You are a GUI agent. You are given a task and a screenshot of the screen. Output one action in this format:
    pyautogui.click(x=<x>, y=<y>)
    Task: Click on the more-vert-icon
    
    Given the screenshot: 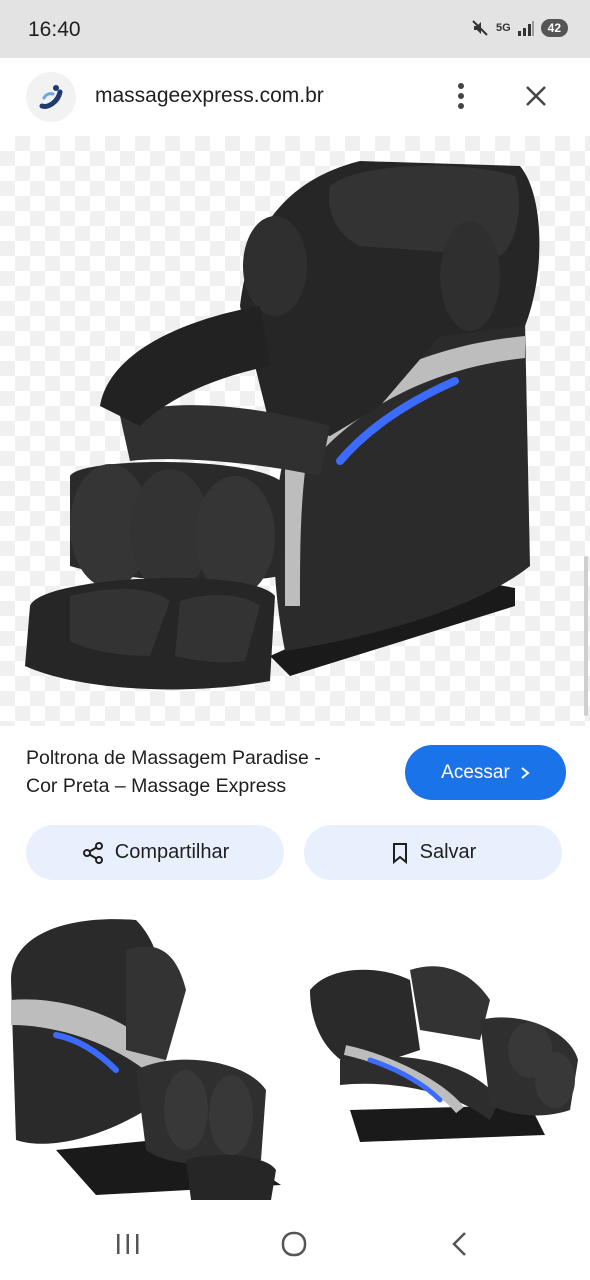 What is the action you would take?
    pyautogui.click(x=461, y=96)
    